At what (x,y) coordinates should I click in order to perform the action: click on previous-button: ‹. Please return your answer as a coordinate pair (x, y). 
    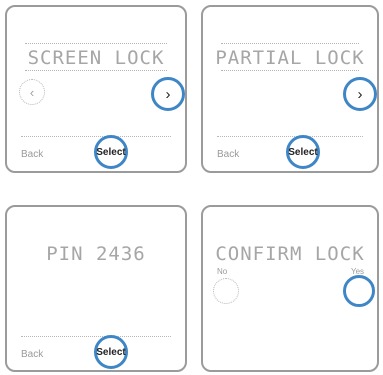
    Looking at the image, I should click on (32, 92).